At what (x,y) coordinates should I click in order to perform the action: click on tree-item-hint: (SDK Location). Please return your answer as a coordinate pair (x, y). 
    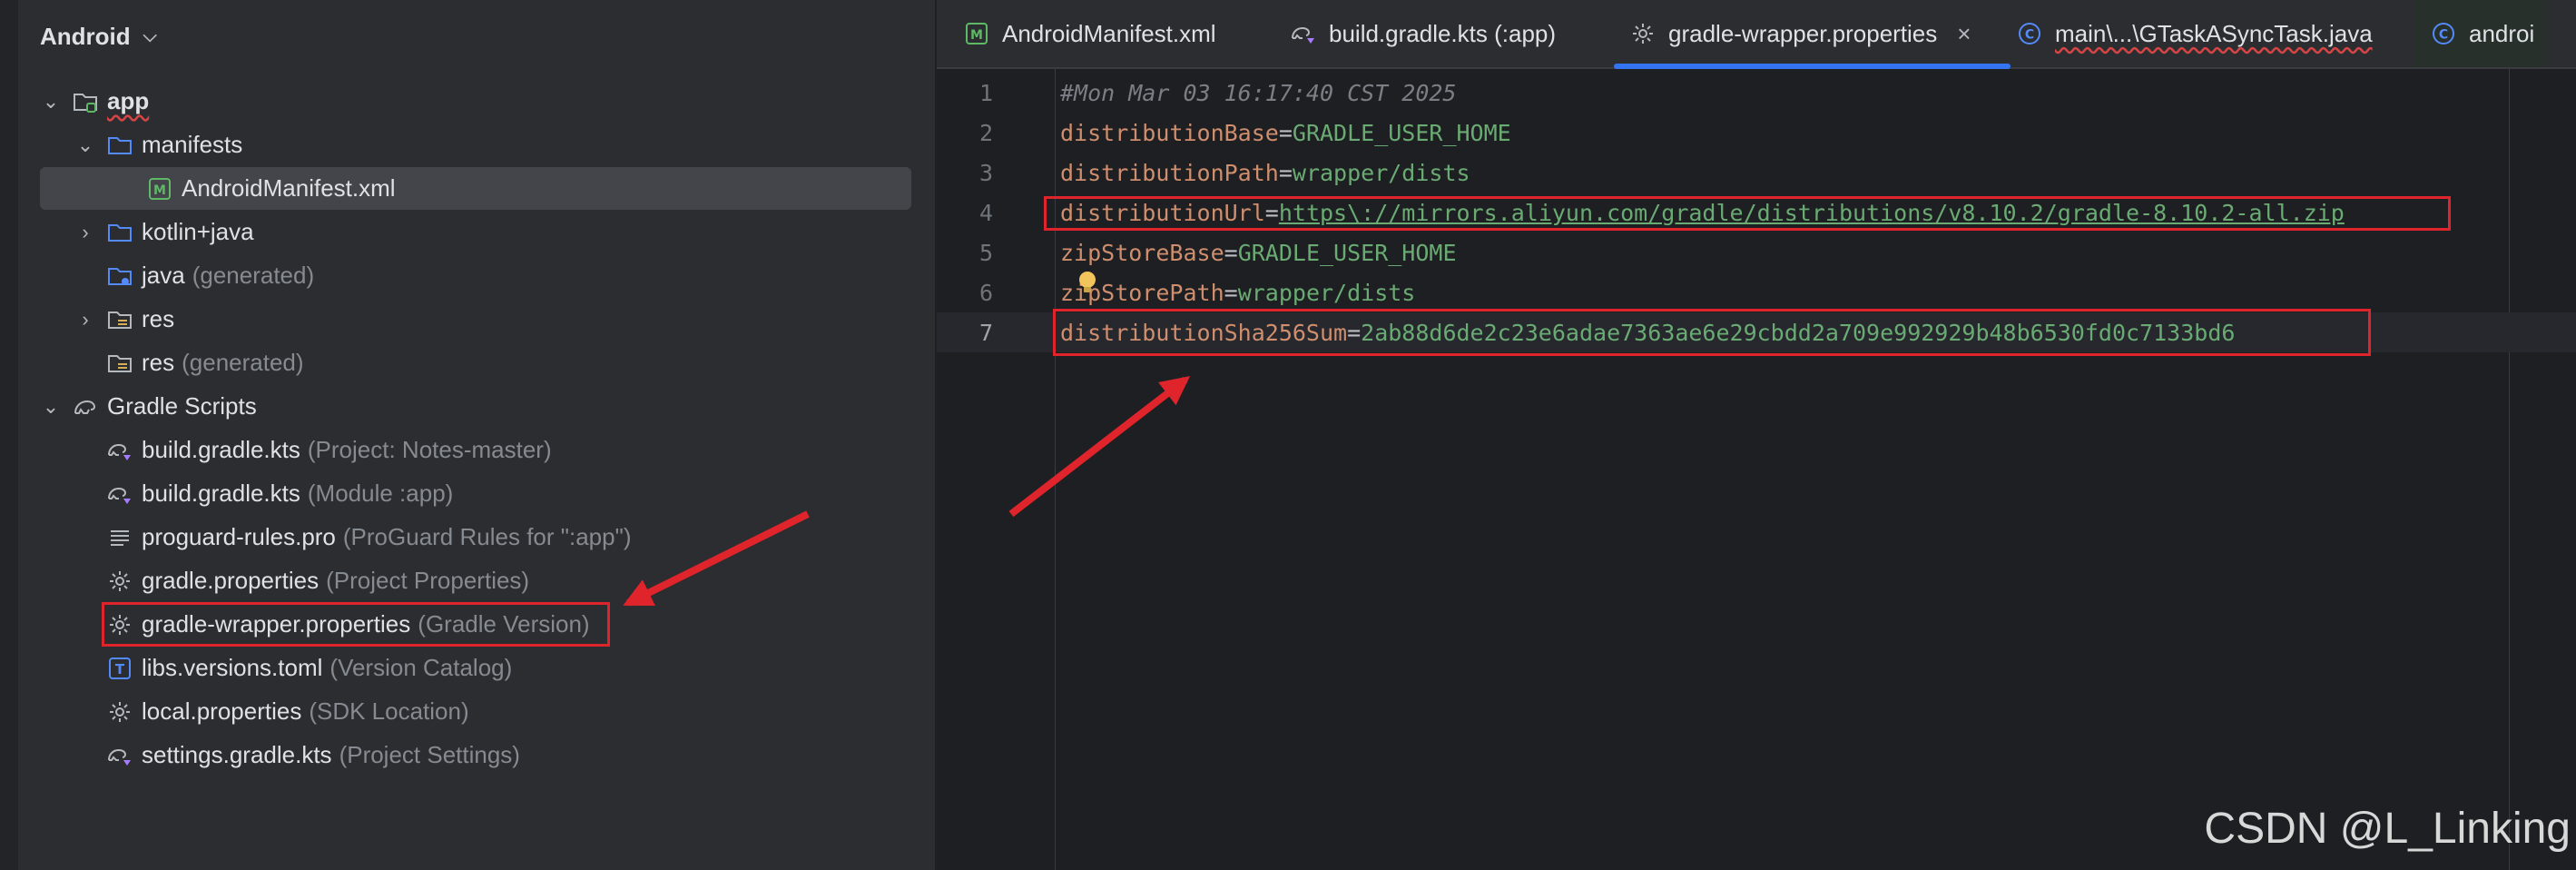
    Looking at the image, I should click on (389, 711).